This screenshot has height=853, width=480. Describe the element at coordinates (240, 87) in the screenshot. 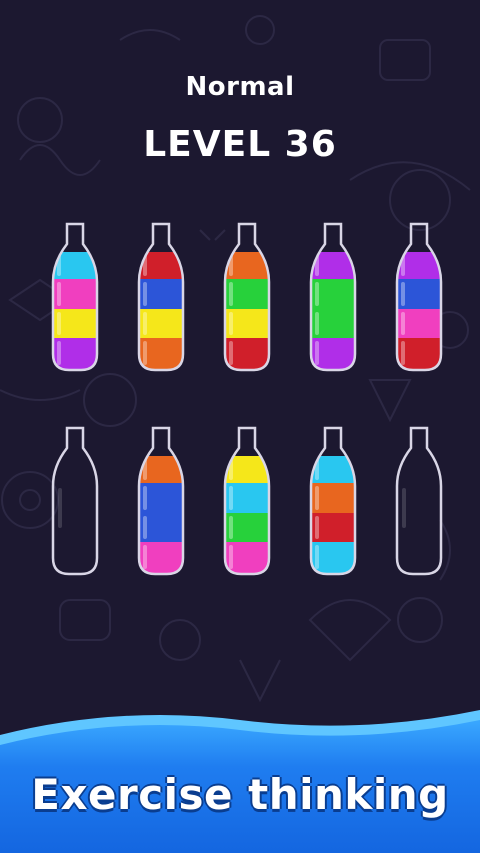

I see `difficulty-label: Normal` at that location.